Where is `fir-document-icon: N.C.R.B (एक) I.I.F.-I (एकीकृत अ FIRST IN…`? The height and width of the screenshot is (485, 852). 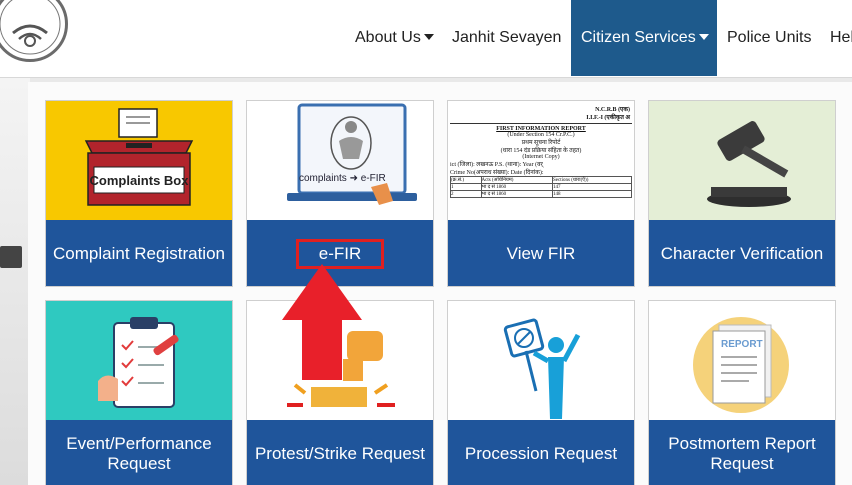
fir-document-icon: N.C.R.B (एक) I.I.F.-I (एकीकृत अ FIRST IN… is located at coordinates (541, 160).